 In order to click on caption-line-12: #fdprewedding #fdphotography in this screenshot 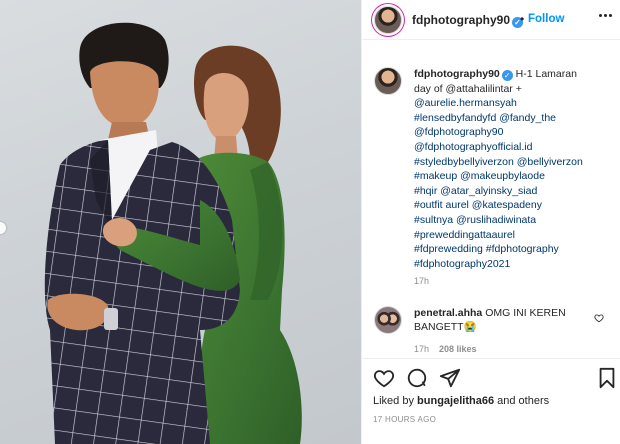, I will do `click(486, 249)`.